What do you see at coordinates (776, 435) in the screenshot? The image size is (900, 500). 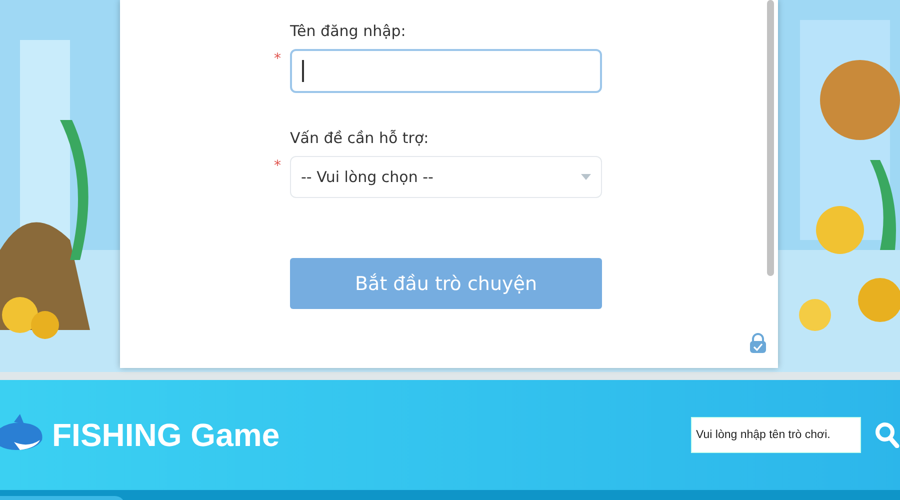 I see `search-field: Vui lòng nhập tên trò chơi.` at bounding box center [776, 435].